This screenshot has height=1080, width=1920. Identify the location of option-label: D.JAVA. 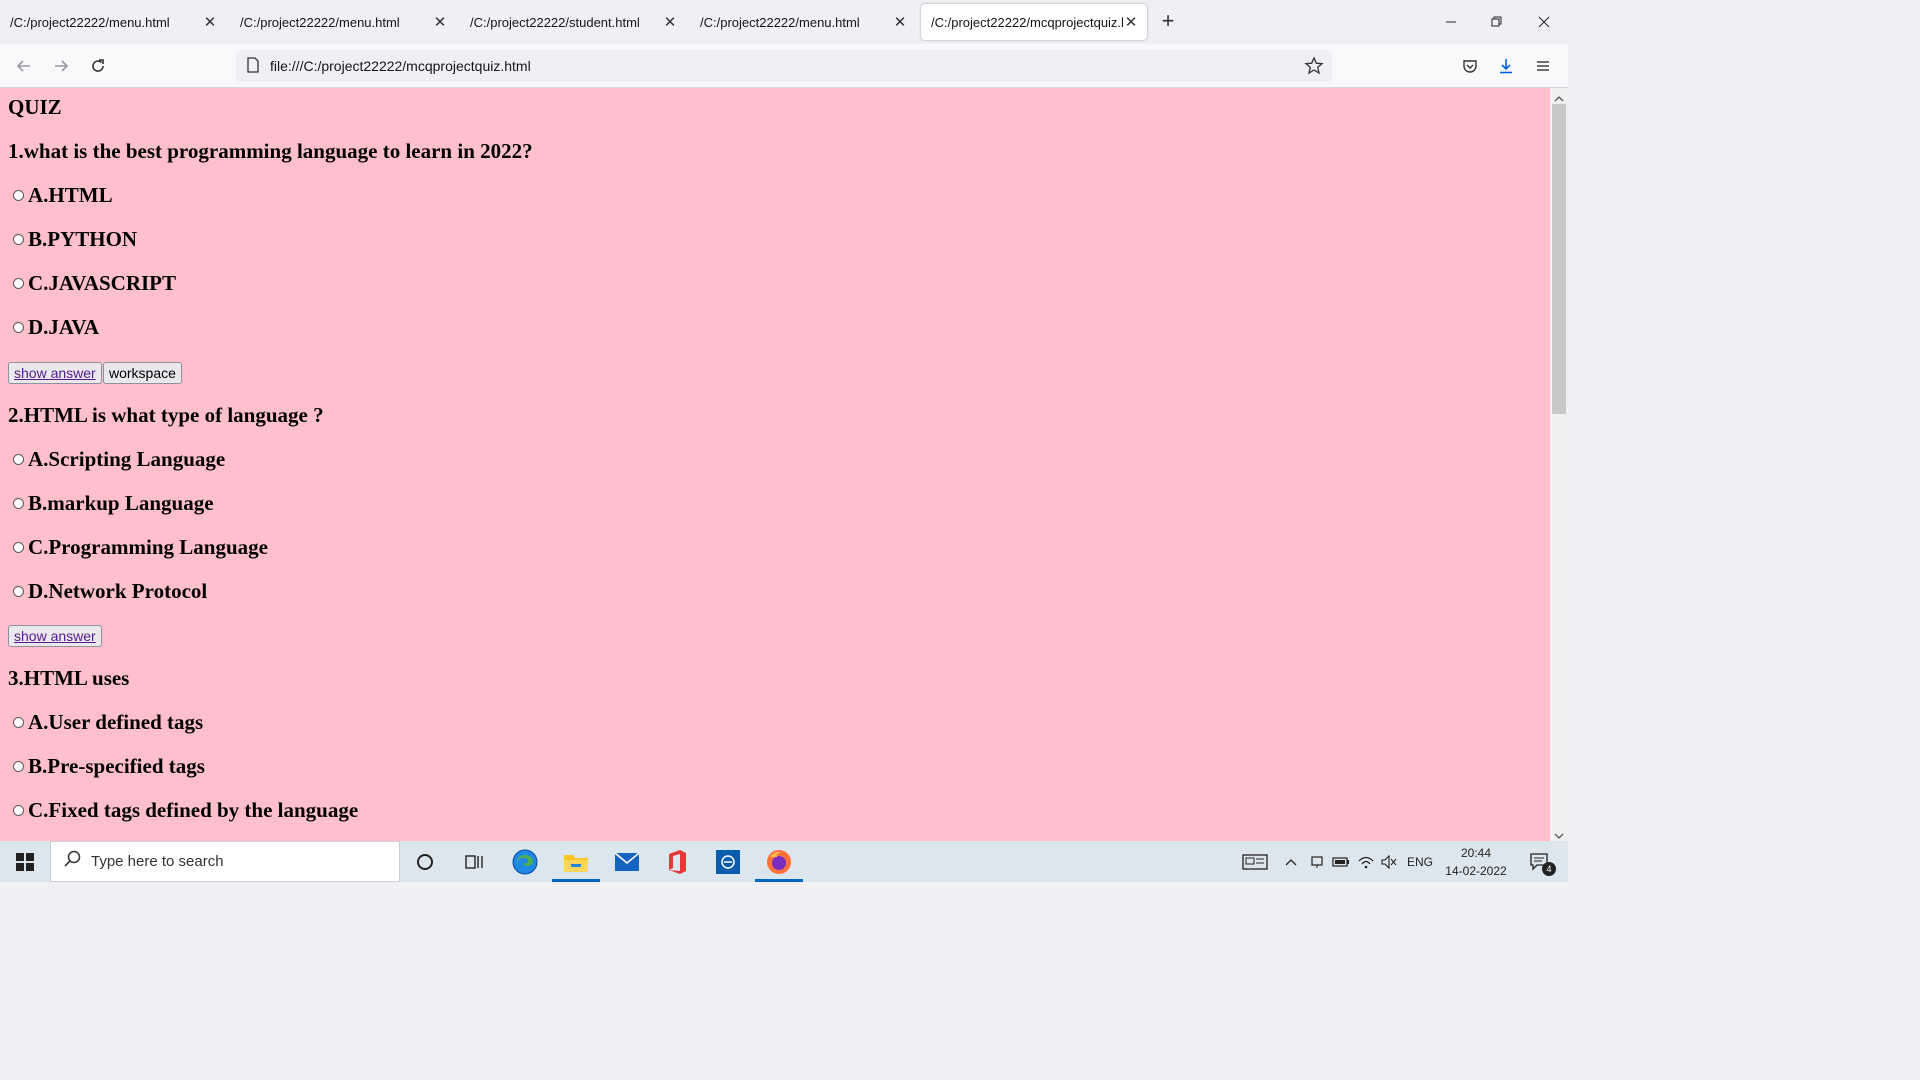
(63, 327).